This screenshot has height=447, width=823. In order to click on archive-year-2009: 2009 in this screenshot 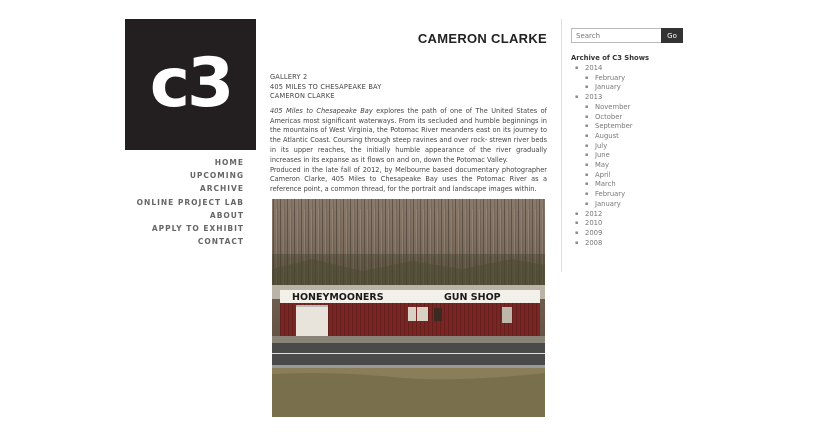, I will do `click(646, 234)`.